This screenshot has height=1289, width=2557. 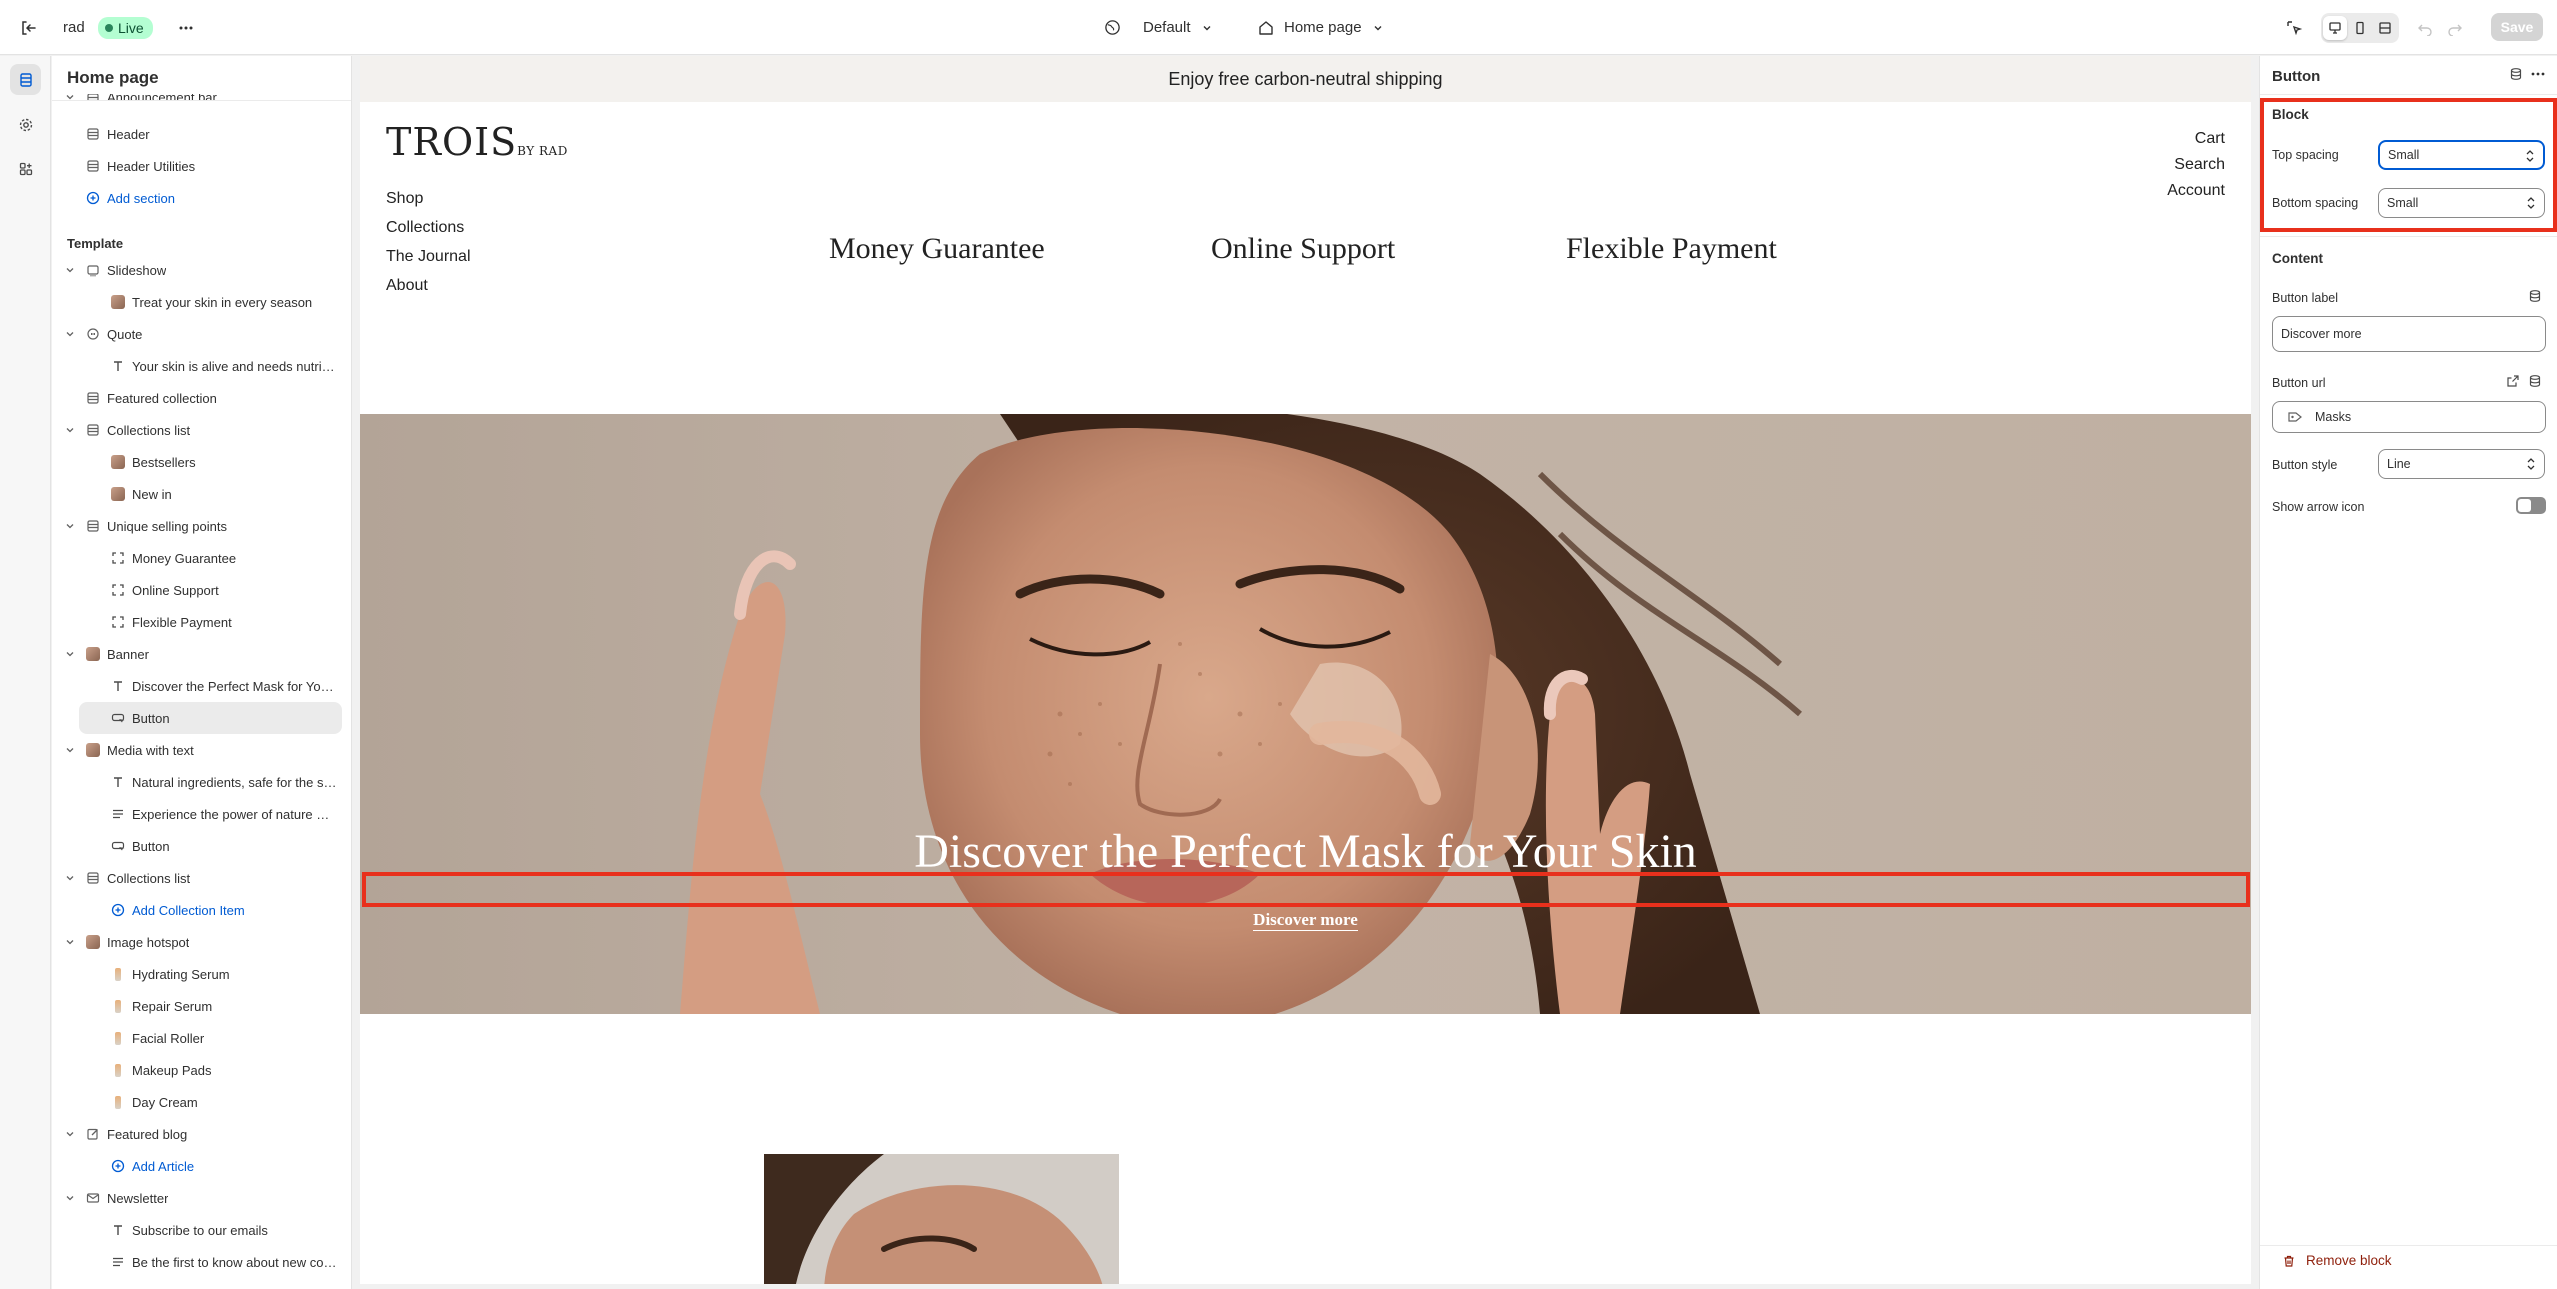 What do you see at coordinates (186, 27) in the screenshot?
I see `more-actions-button` at bounding box center [186, 27].